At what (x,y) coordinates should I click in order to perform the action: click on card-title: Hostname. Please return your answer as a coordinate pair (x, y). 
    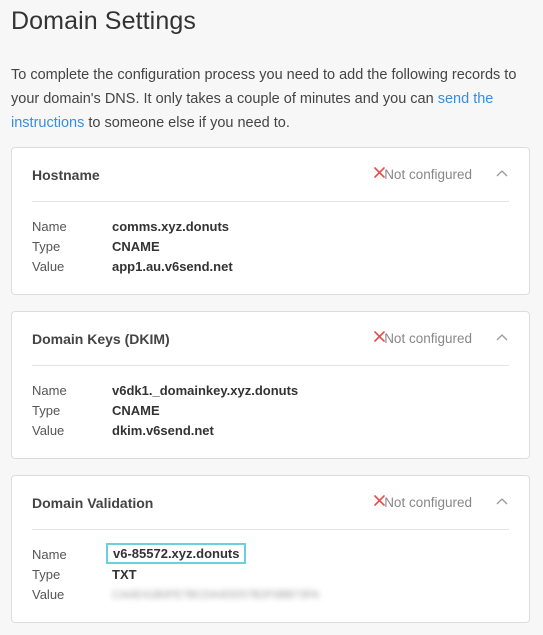
    Looking at the image, I should click on (66, 175).